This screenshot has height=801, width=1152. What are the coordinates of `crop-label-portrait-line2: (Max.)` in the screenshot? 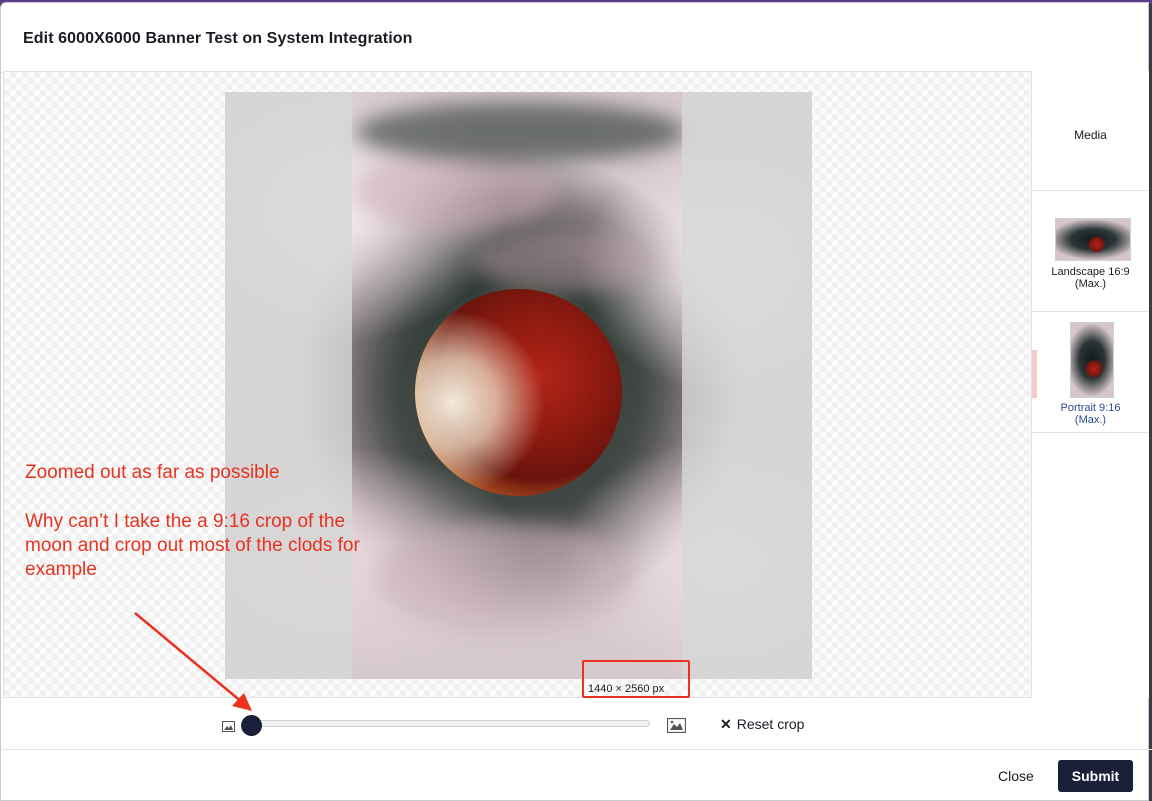 It's located at (1090, 420).